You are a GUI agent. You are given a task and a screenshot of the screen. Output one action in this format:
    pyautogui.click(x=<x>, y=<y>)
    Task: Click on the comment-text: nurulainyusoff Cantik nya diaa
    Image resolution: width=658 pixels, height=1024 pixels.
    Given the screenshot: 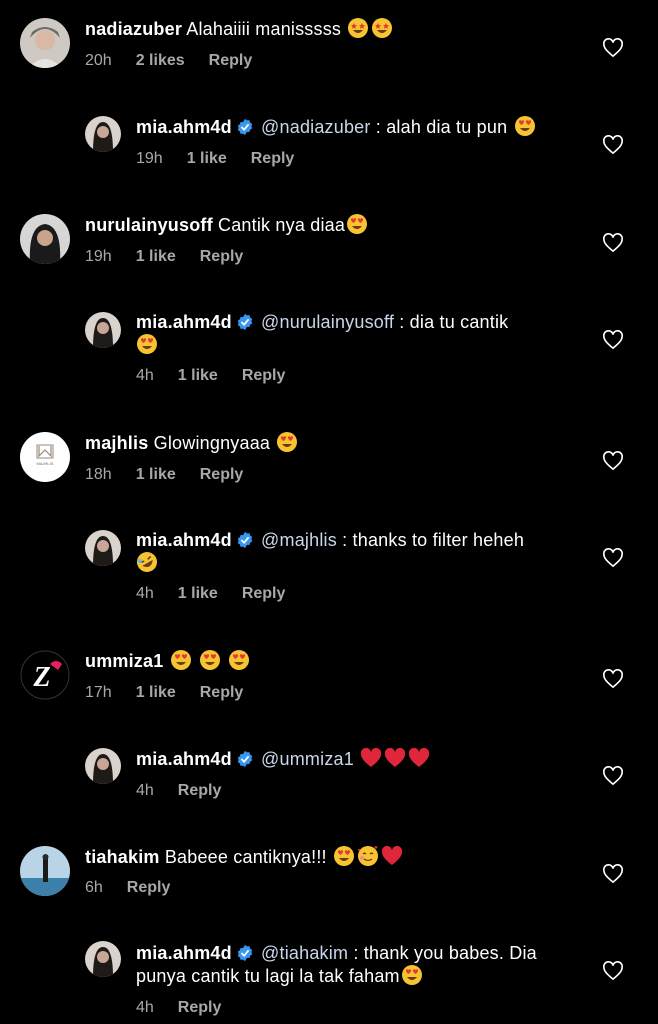 What is the action you would take?
    pyautogui.click(x=227, y=224)
    